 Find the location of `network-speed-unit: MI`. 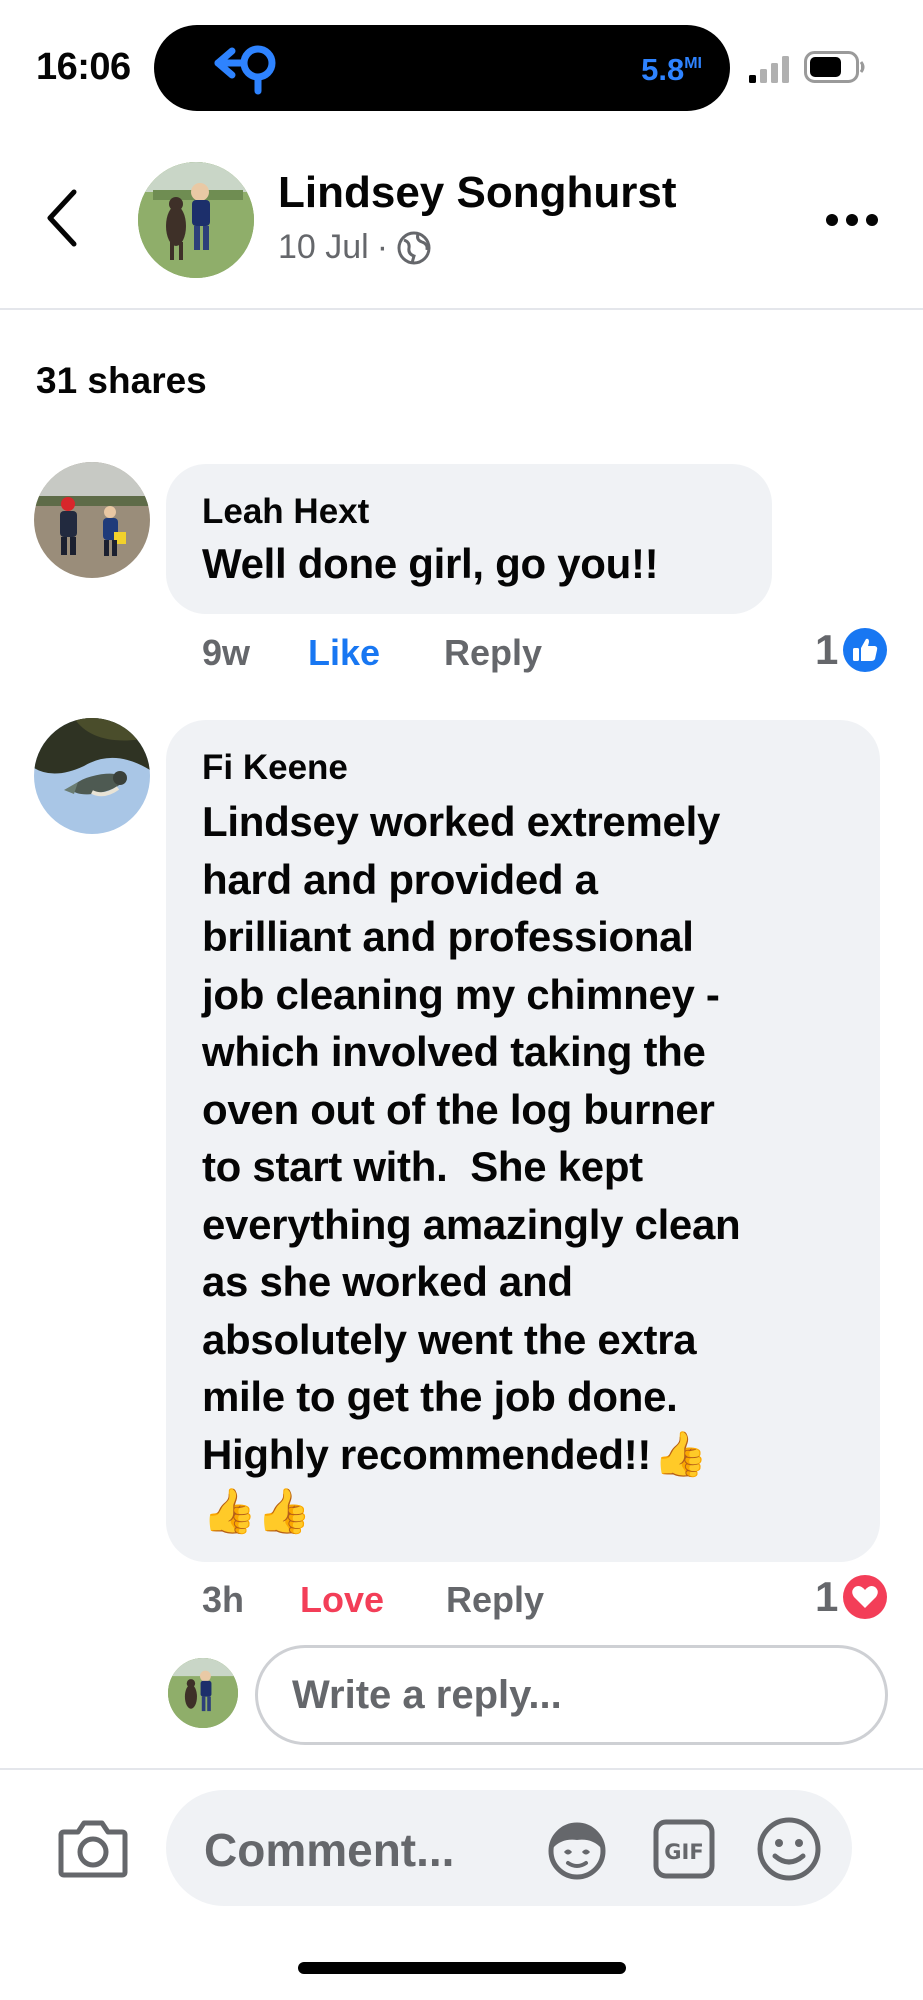

network-speed-unit: MI is located at coordinates (693, 63).